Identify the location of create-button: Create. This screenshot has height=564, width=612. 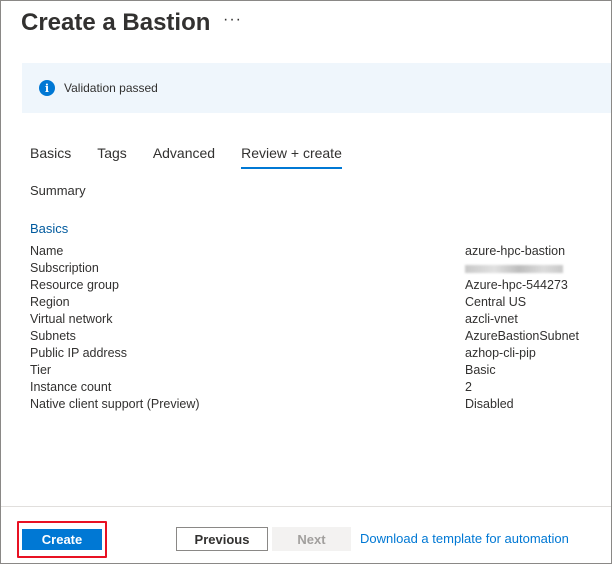
(62, 539).